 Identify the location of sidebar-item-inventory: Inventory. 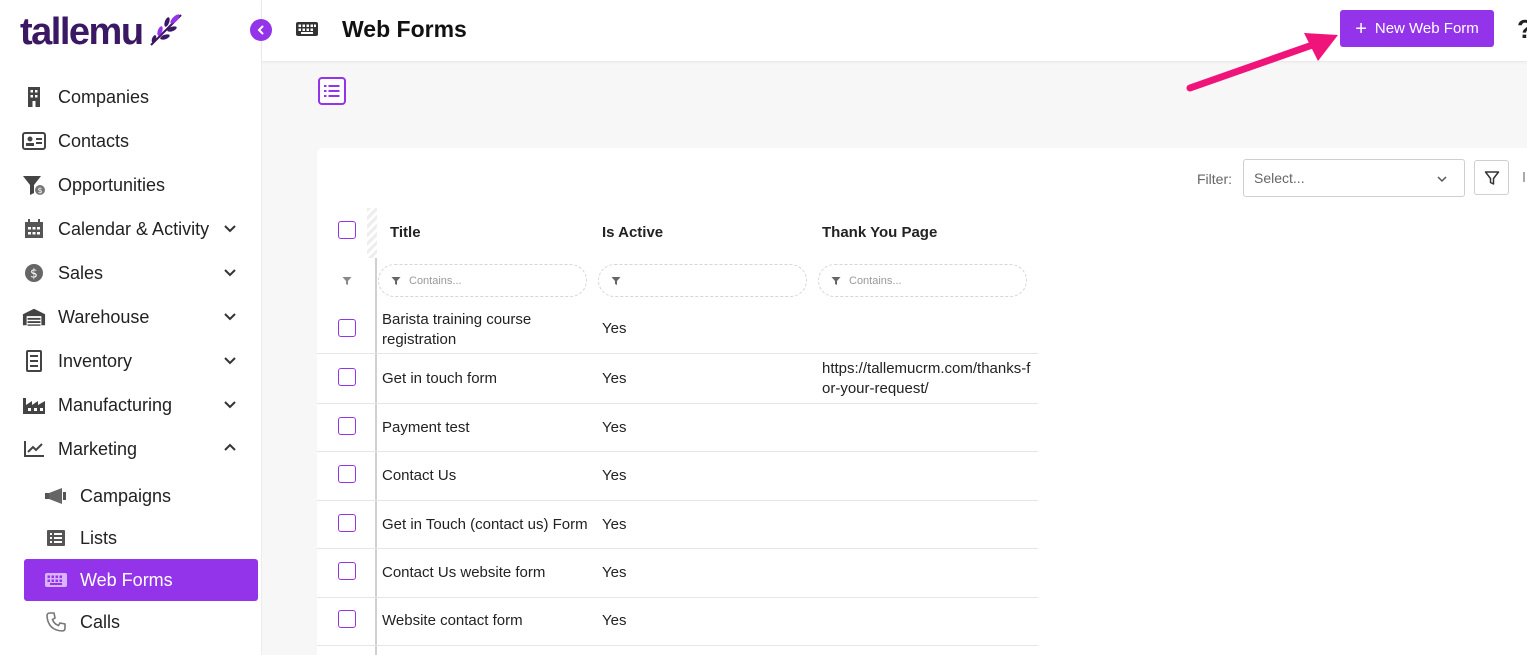
(131, 361).